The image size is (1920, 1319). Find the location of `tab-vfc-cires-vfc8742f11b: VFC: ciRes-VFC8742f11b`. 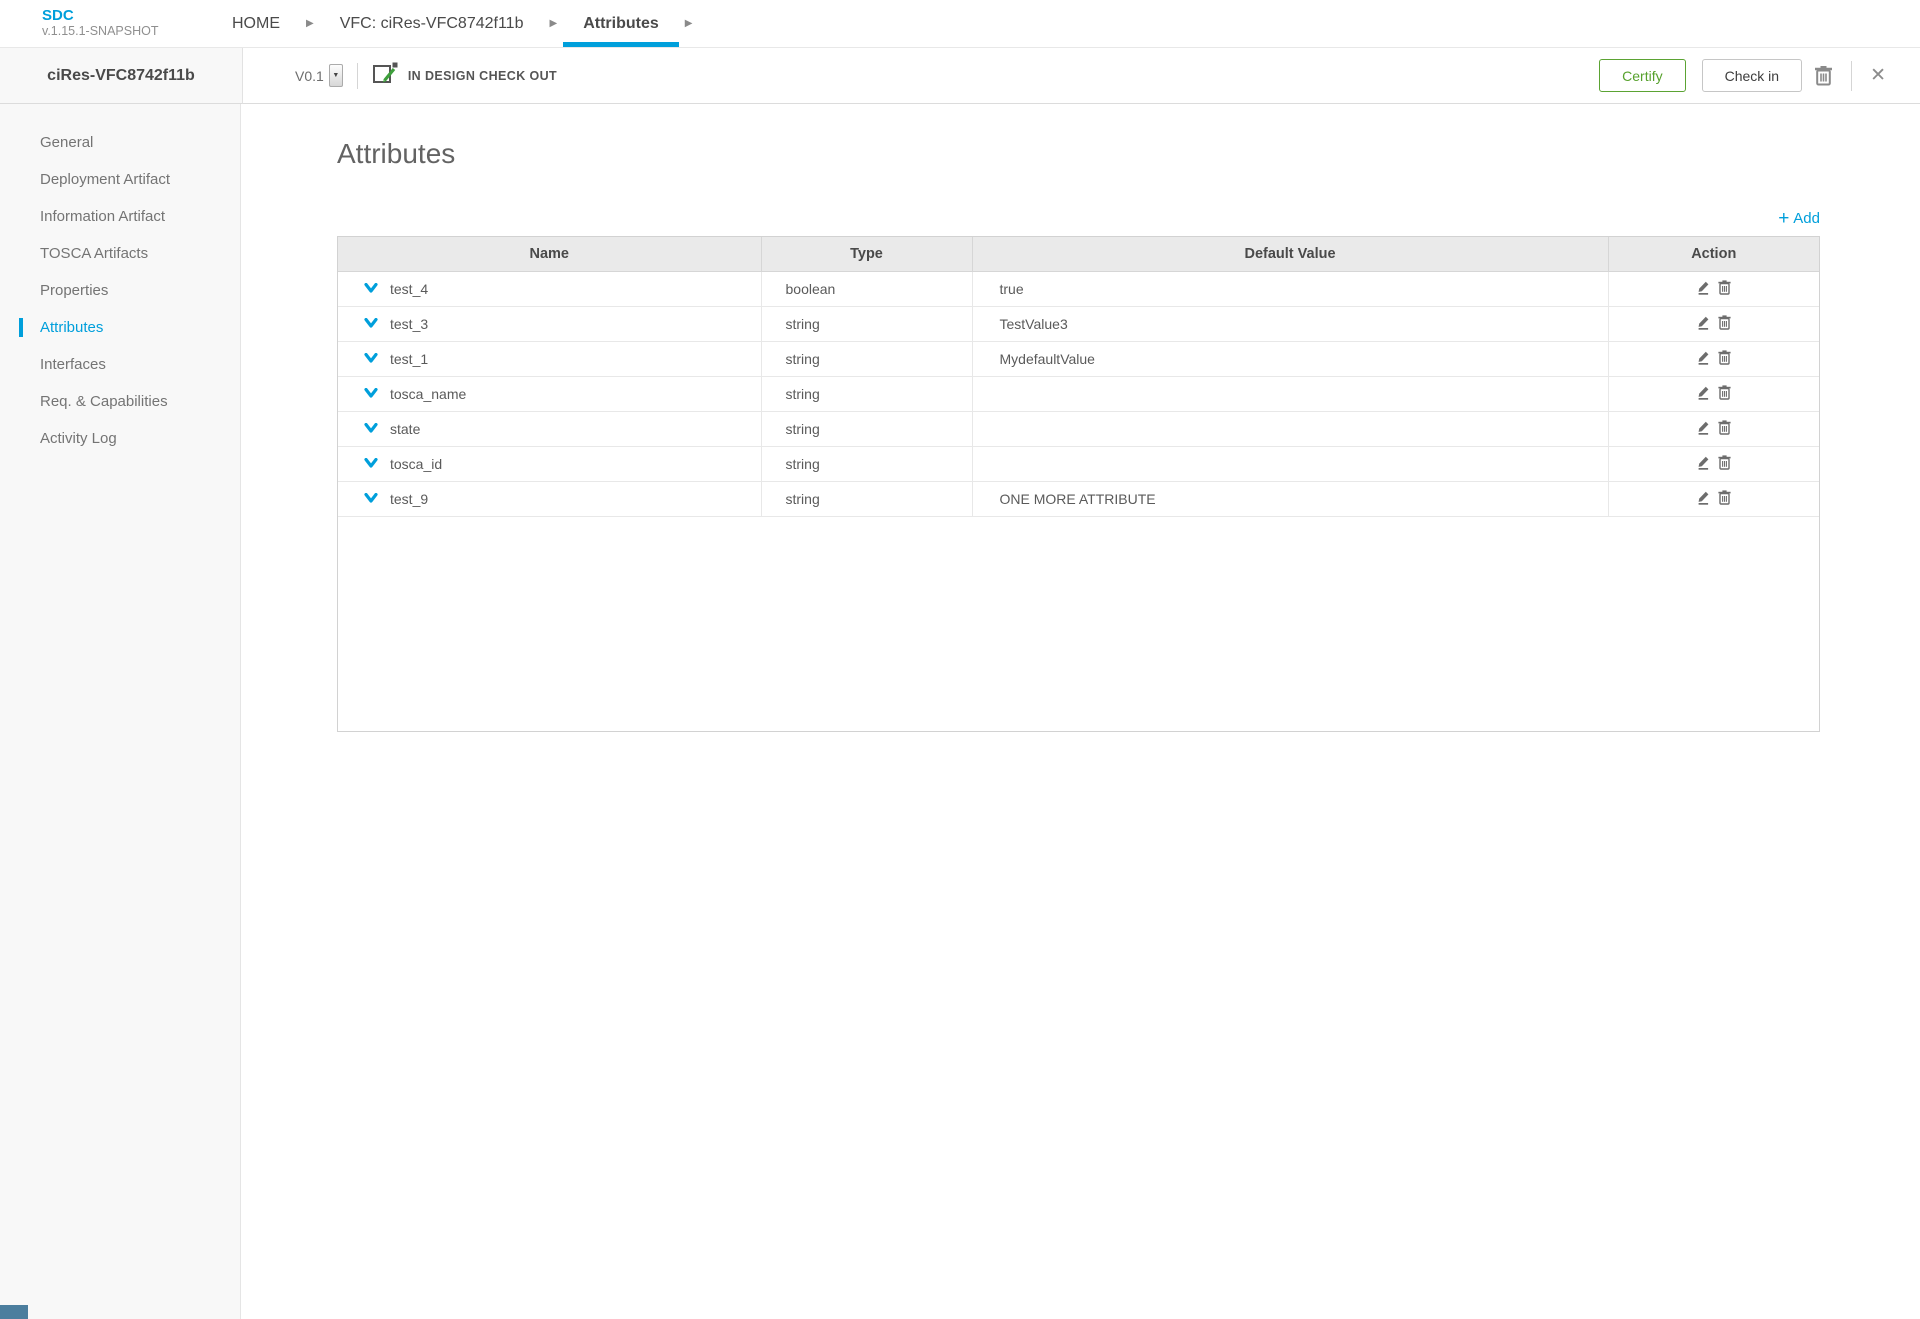

tab-vfc-cires-vfc8742f11b: VFC: ciRes-VFC8742f11b is located at coordinates (432, 23).